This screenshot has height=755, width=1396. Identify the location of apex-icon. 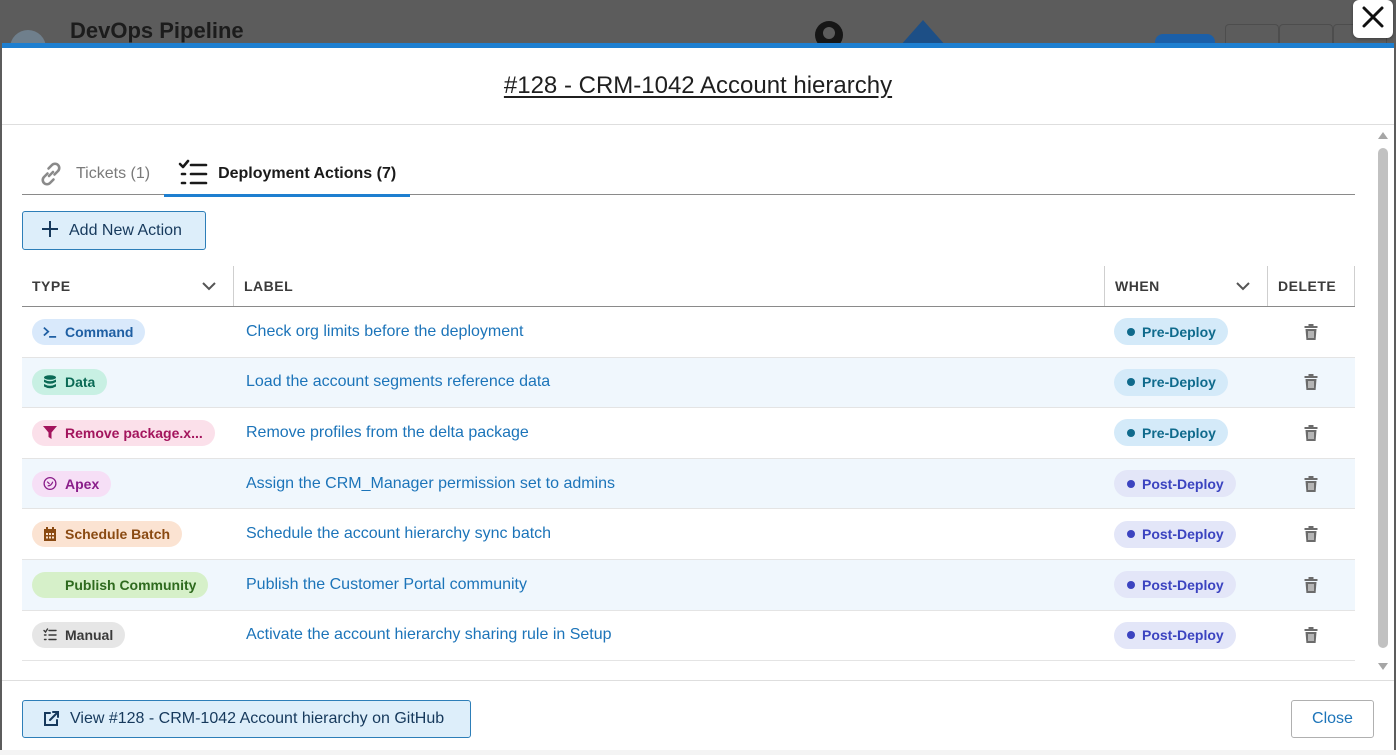
(50, 484).